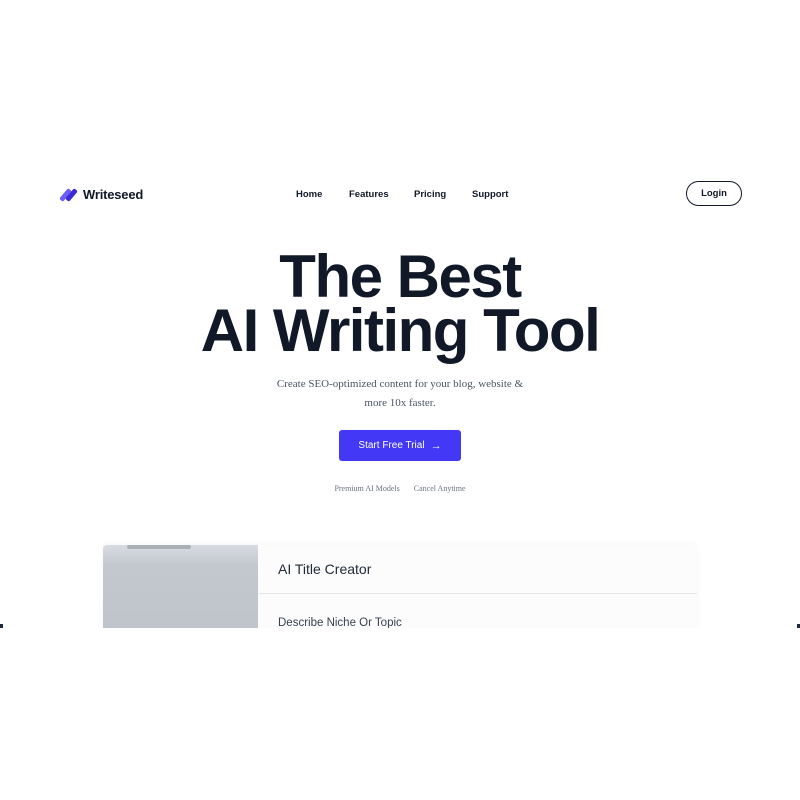 Image resolution: width=800 pixels, height=800 pixels. I want to click on nav-link-support: Support, so click(490, 194).